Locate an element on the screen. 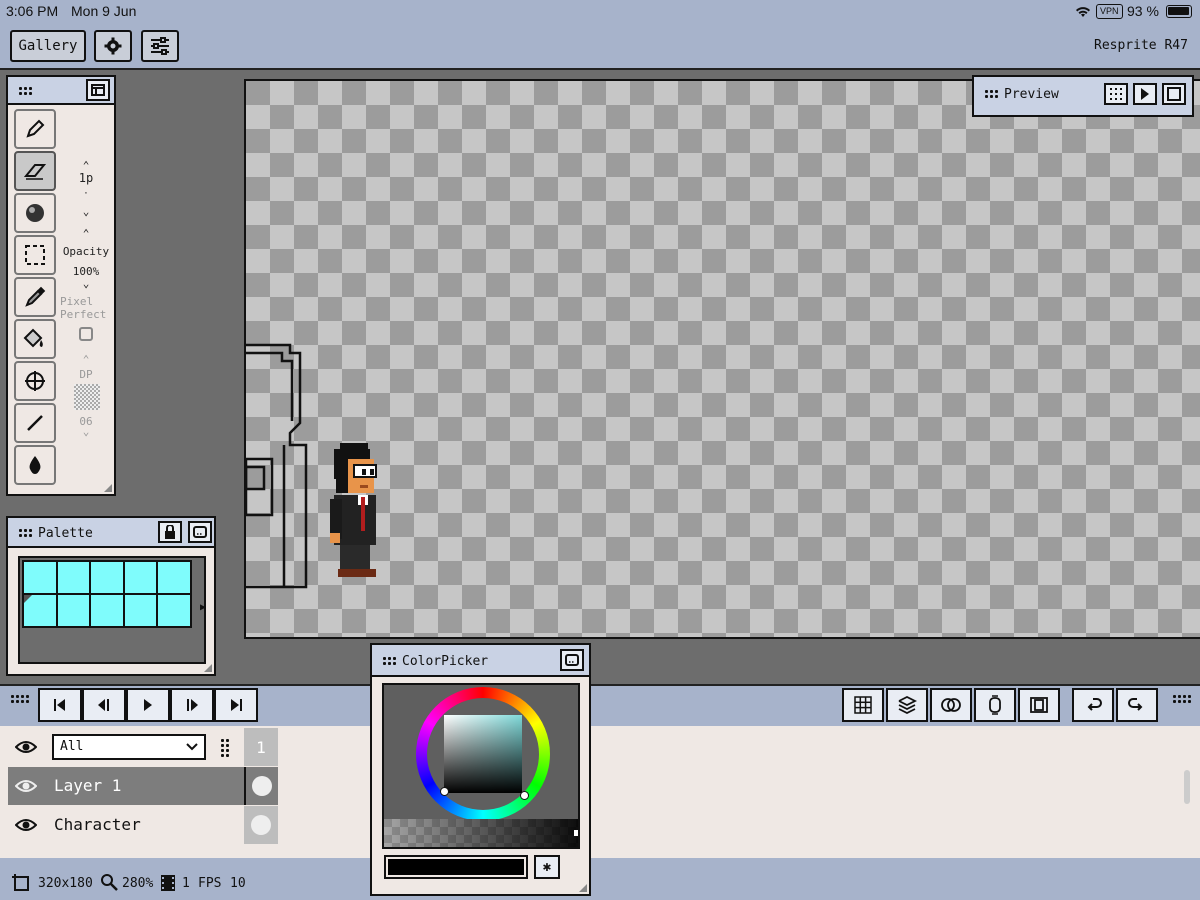  grid-icon is located at coordinates (863, 705).